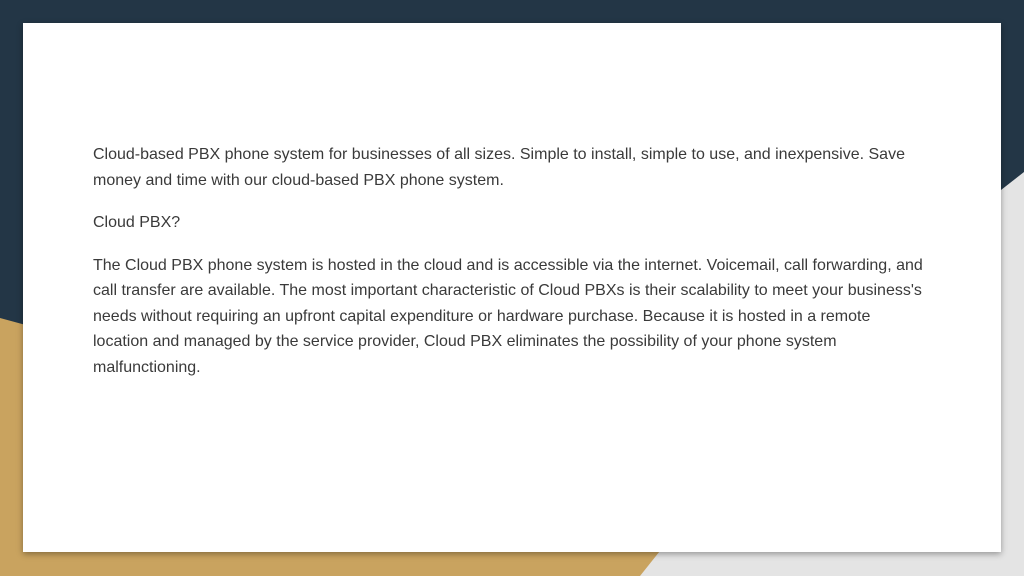 This screenshot has height=576, width=1024. I want to click on section-heading: Cloud PBX?, so click(137, 222).